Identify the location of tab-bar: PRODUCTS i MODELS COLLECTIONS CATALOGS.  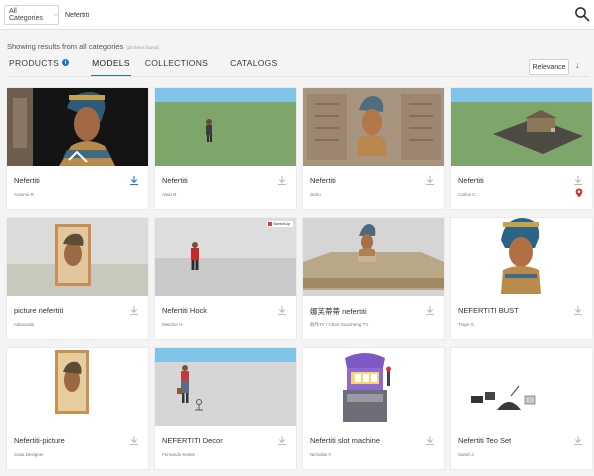
(154, 67).